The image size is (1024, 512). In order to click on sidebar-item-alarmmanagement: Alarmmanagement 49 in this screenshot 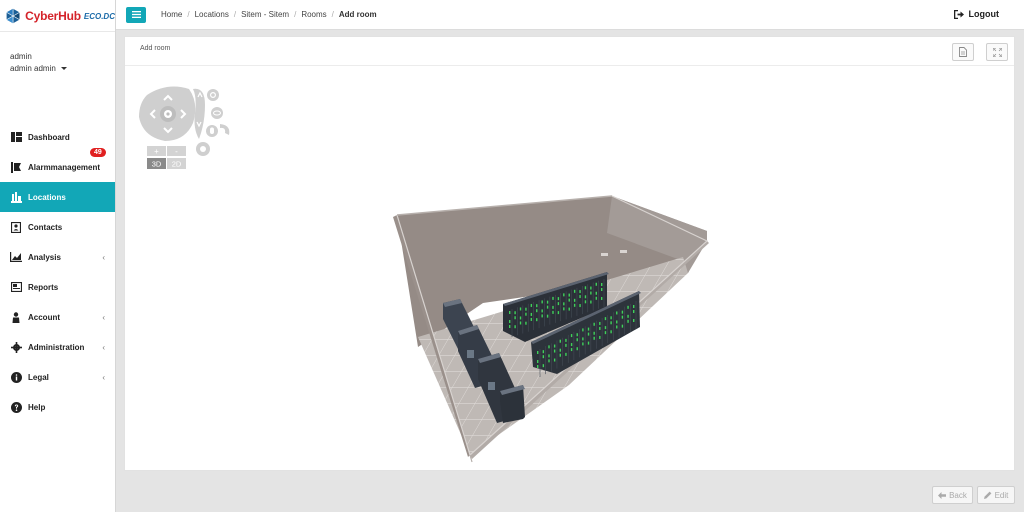, I will do `click(57, 165)`.